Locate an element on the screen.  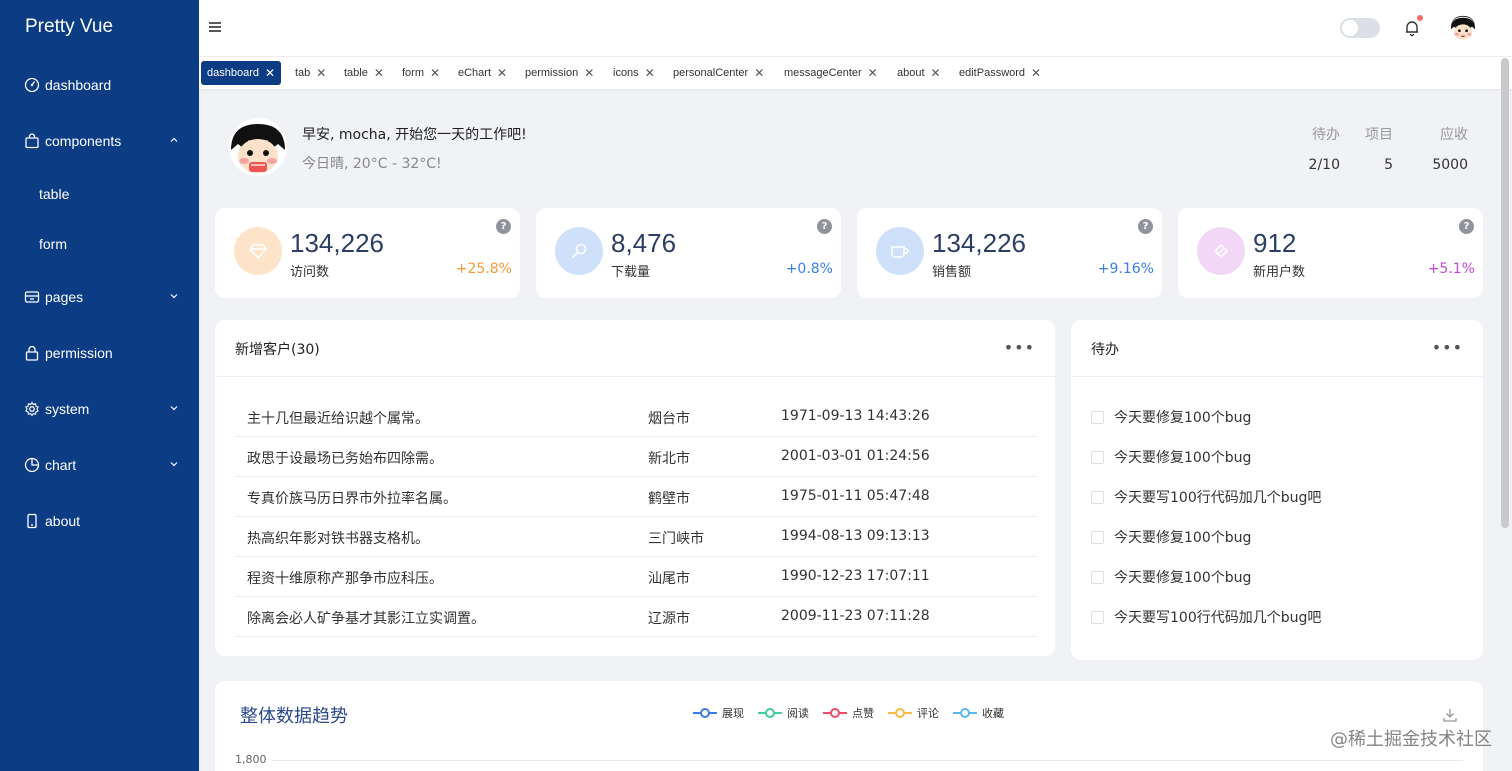
stat-number: 912 is located at coordinates (1275, 243).